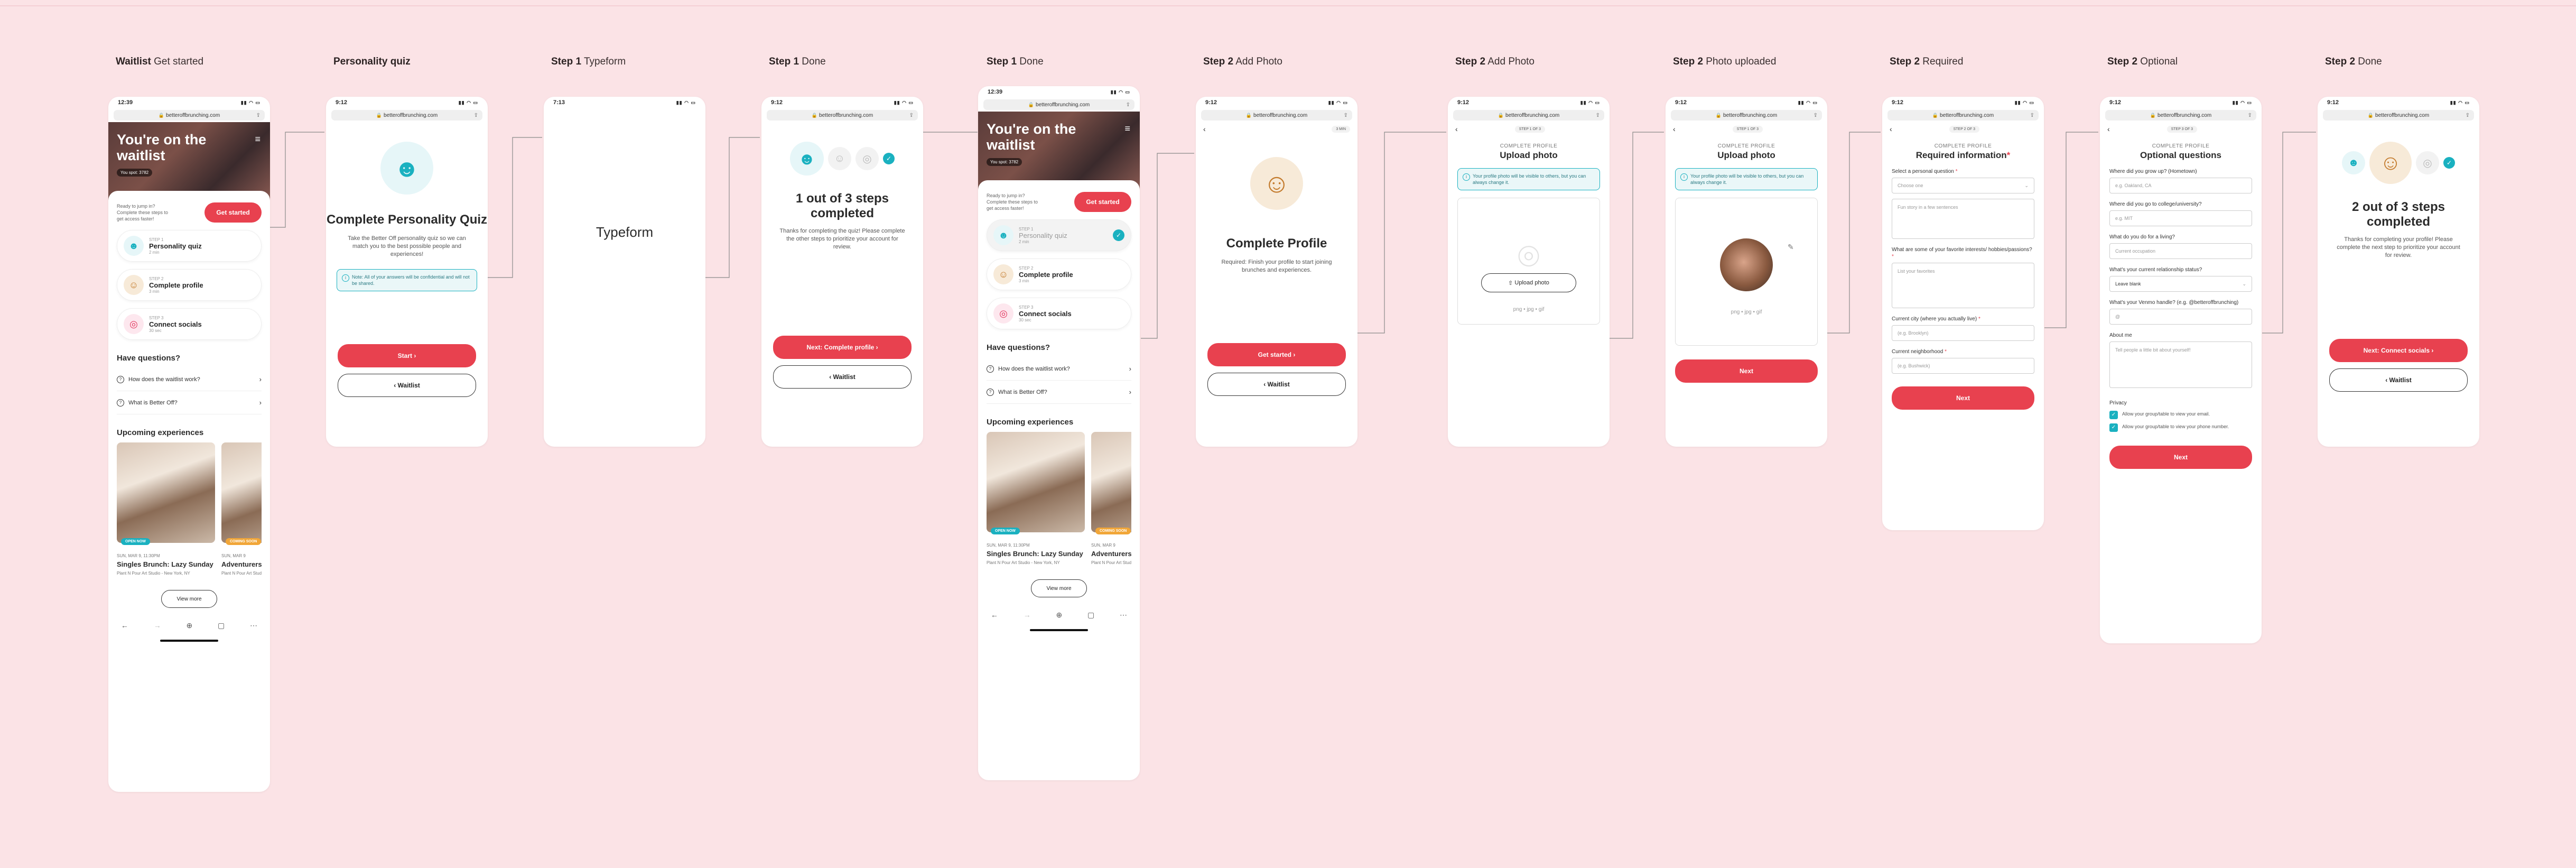 The height and width of the screenshot is (868, 2576). I want to click on college-input: e.g. MIT, so click(2180, 218).